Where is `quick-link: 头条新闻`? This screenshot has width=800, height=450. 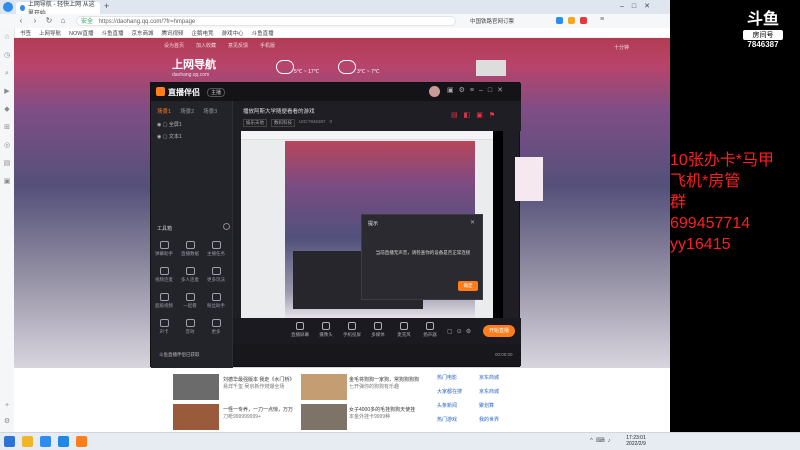 quick-link: 头条新闻 is located at coordinates (447, 405).